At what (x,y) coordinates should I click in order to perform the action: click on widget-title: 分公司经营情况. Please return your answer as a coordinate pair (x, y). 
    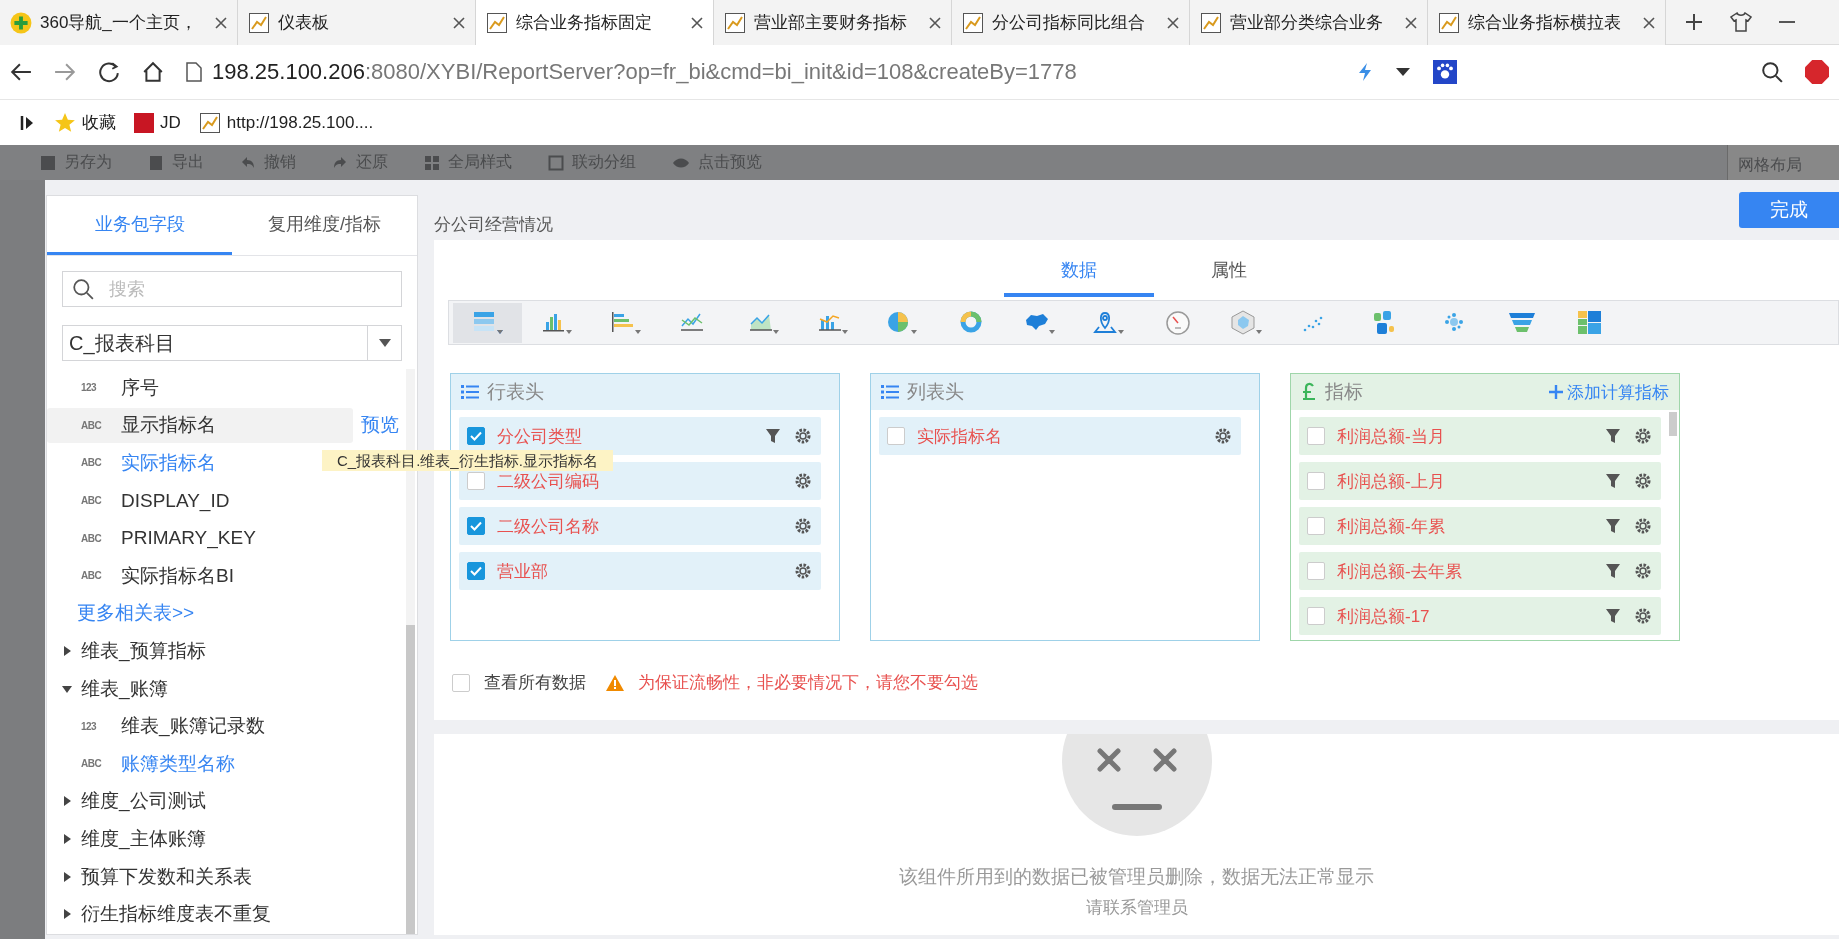
    Looking at the image, I should click on (493, 225).